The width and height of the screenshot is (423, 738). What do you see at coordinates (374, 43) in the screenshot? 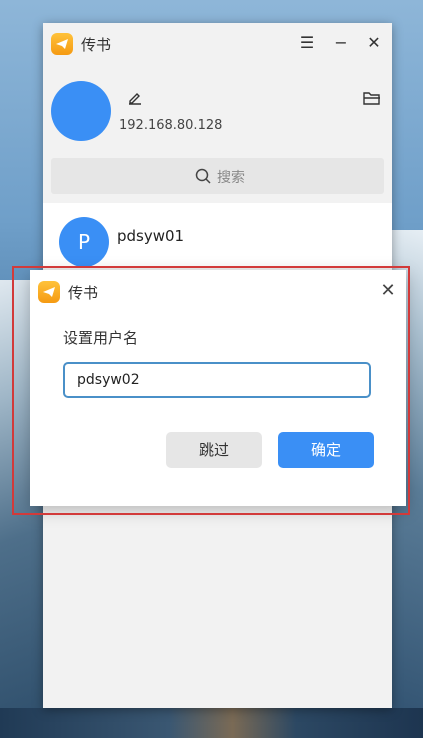
I see `close-button: ✕` at bounding box center [374, 43].